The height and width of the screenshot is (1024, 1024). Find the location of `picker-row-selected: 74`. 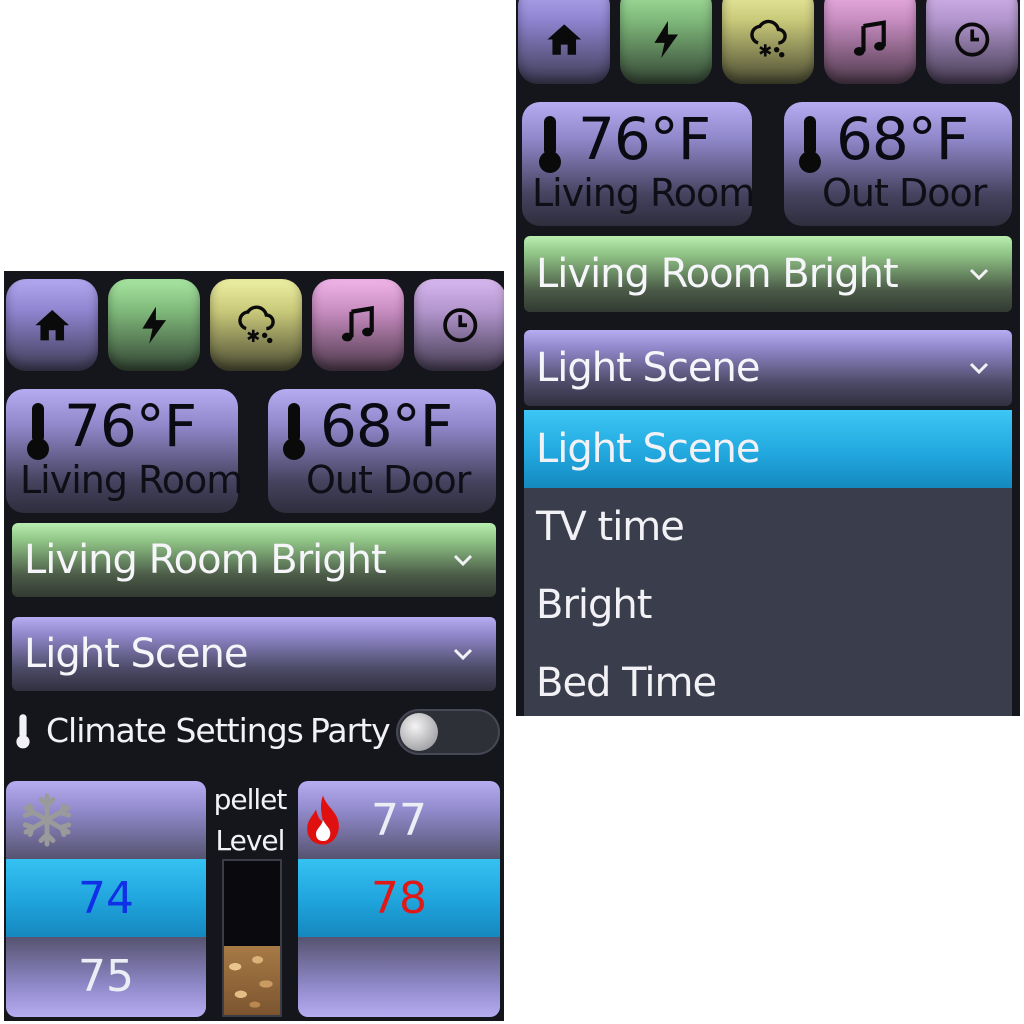

picker-row-selected: 74 is located at coordinates (106, 898).